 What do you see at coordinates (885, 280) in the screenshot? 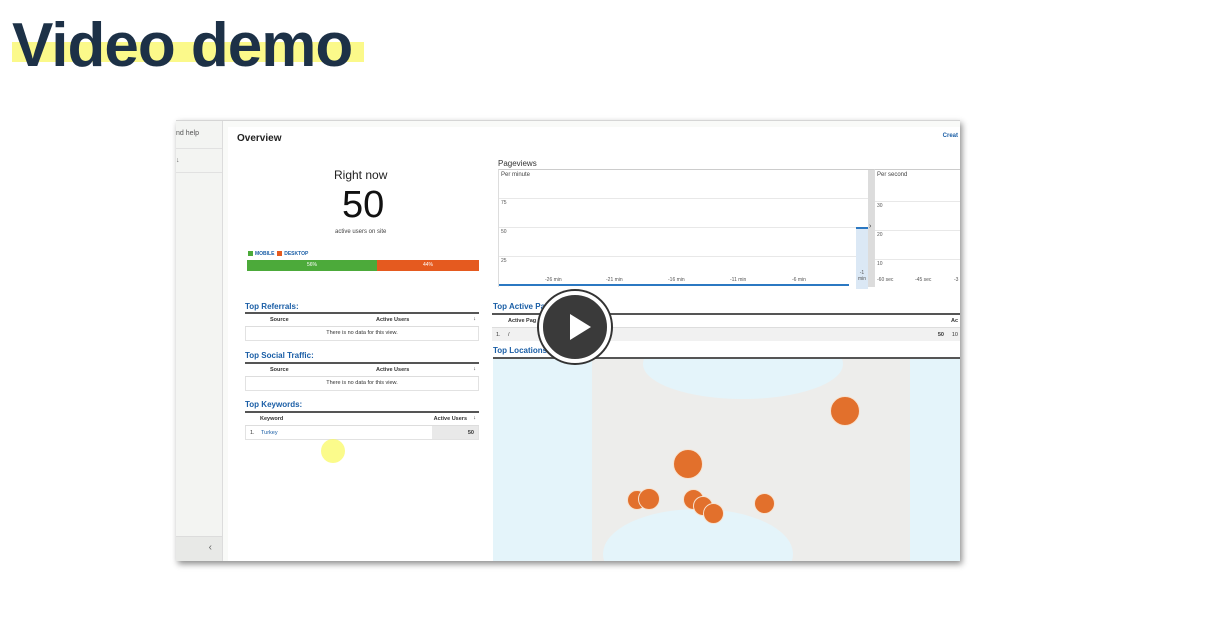
I see `x-tick: -60 sec` at bounding box center [885, 280].